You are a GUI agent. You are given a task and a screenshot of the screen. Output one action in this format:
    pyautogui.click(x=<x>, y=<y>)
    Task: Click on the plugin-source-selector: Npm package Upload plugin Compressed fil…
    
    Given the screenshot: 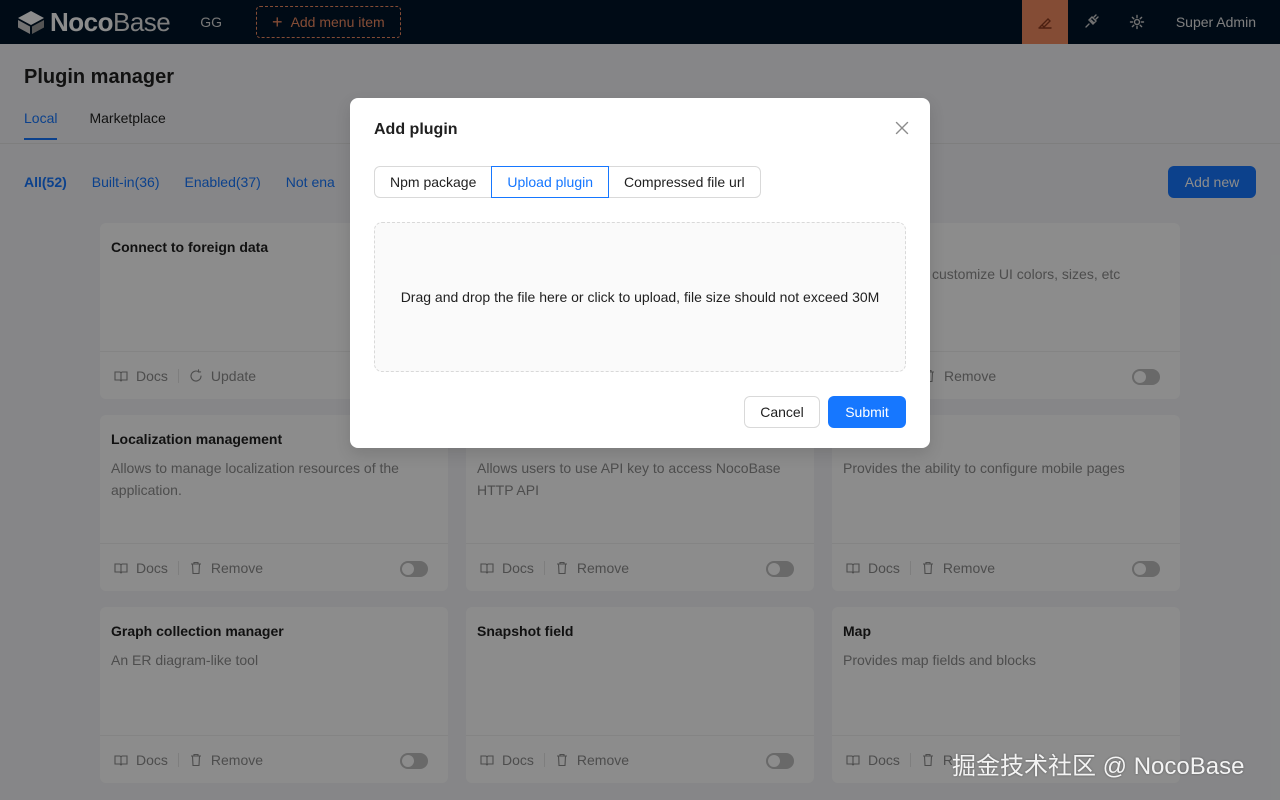 What is the action you would take?
    pyautogui.click(x=567, y=182)
    